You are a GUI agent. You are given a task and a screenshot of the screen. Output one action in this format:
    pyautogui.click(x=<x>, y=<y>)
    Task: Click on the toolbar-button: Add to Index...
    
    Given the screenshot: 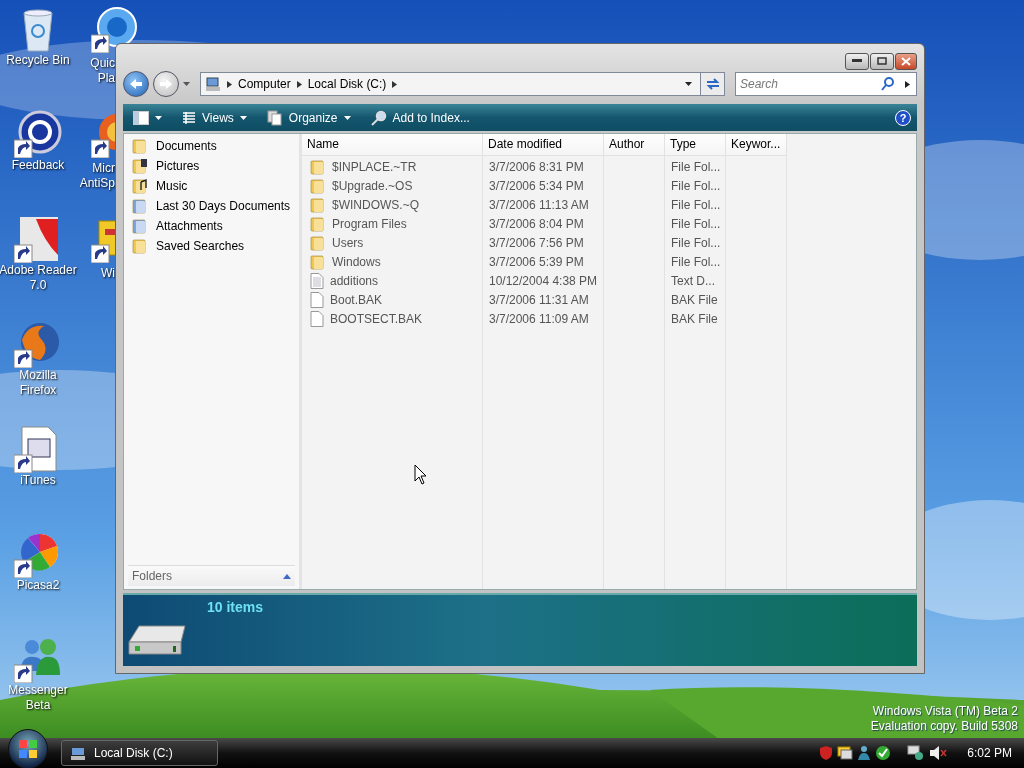 What is the action you would take?
    pyautogui.click(x=420, y=117)
    